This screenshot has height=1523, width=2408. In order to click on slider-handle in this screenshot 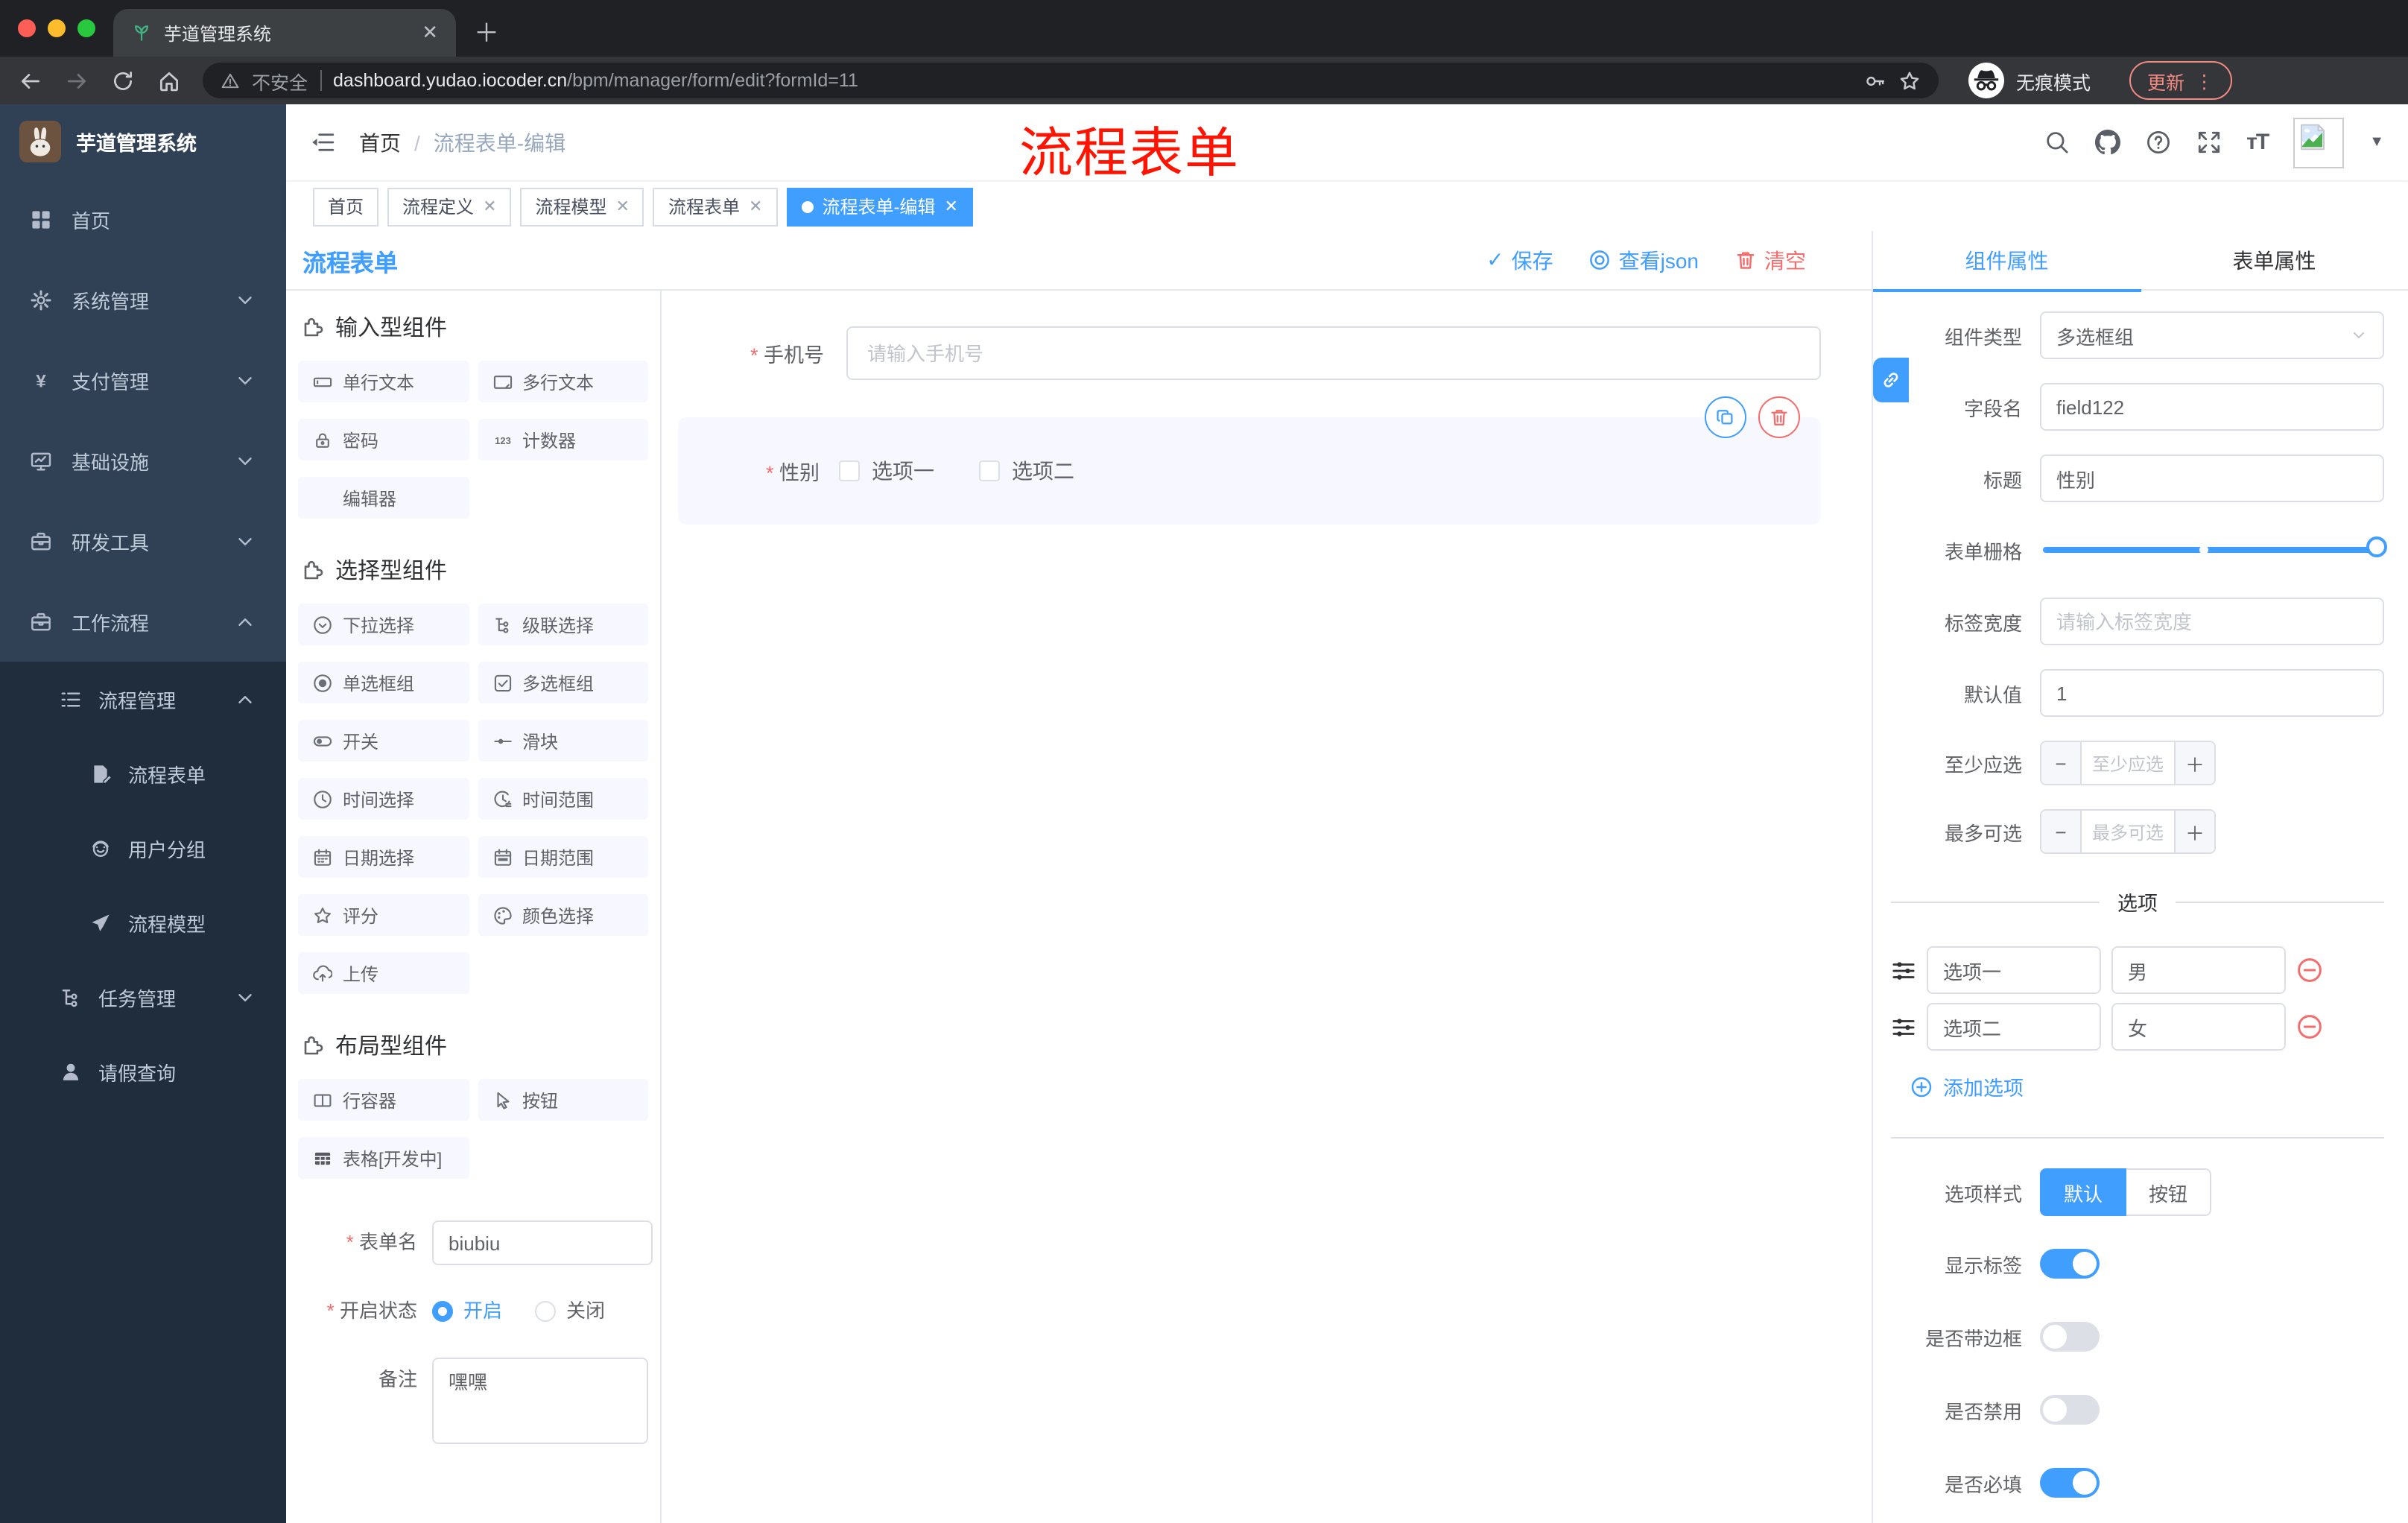, I will do `click(2376, 546)`.